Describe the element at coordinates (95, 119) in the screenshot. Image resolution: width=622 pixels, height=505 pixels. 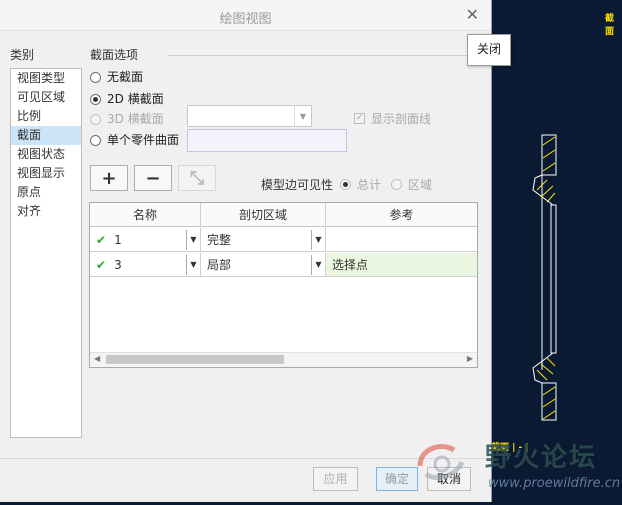
I see `radio-3d-section-button` at that location.